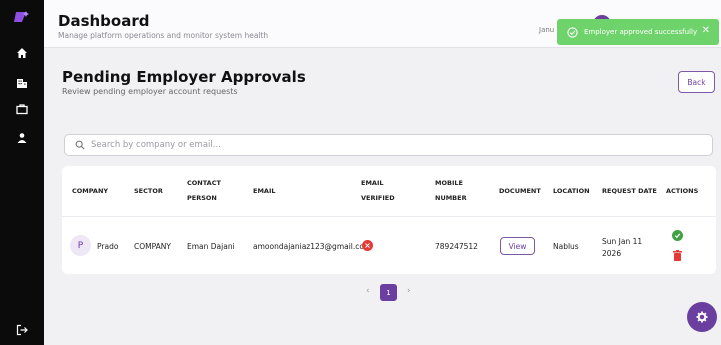 The width and height of the screenshot is (721, 345). What do you see at coordinates (517, 246) in the screenshot?
I see `view-document-button: View` at bounding box center [517, 246].